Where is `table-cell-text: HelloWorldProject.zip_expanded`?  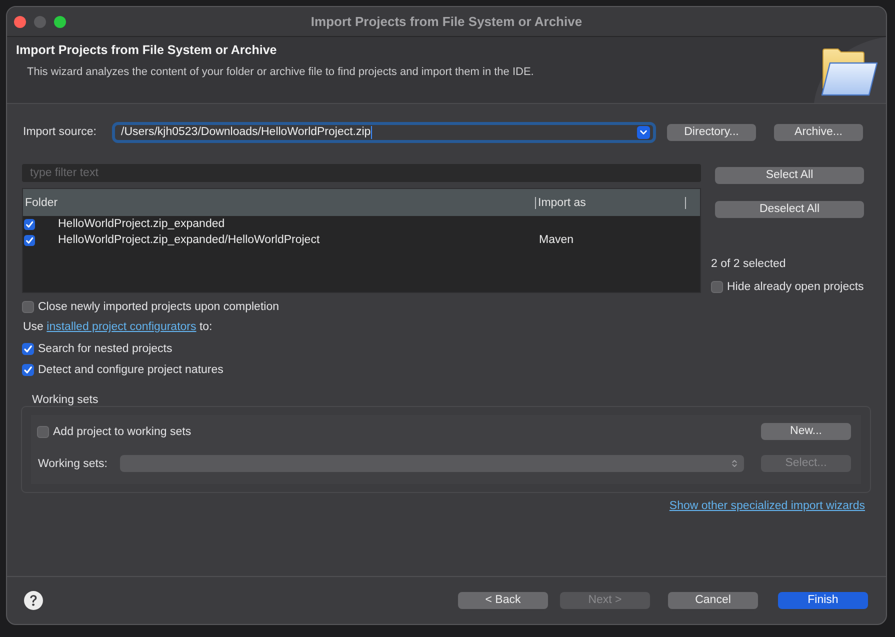
table-cell-text: HelloWorldProject.zip_expanded is located at coordinates (141, 224).